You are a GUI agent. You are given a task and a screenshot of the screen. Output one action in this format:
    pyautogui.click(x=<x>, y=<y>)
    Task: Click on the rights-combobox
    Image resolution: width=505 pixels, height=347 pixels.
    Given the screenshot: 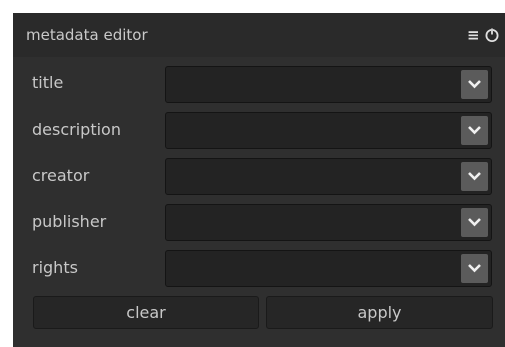 What is the action you would take?
    pyautogui.click(x=328, y=268)
    